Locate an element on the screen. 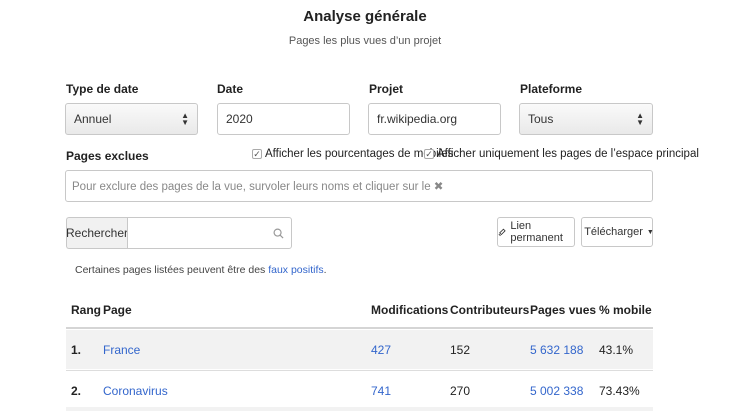 This screenshot has height=411, width=730. permalink-button: Lien permanent is located at coordinates (536, 232).